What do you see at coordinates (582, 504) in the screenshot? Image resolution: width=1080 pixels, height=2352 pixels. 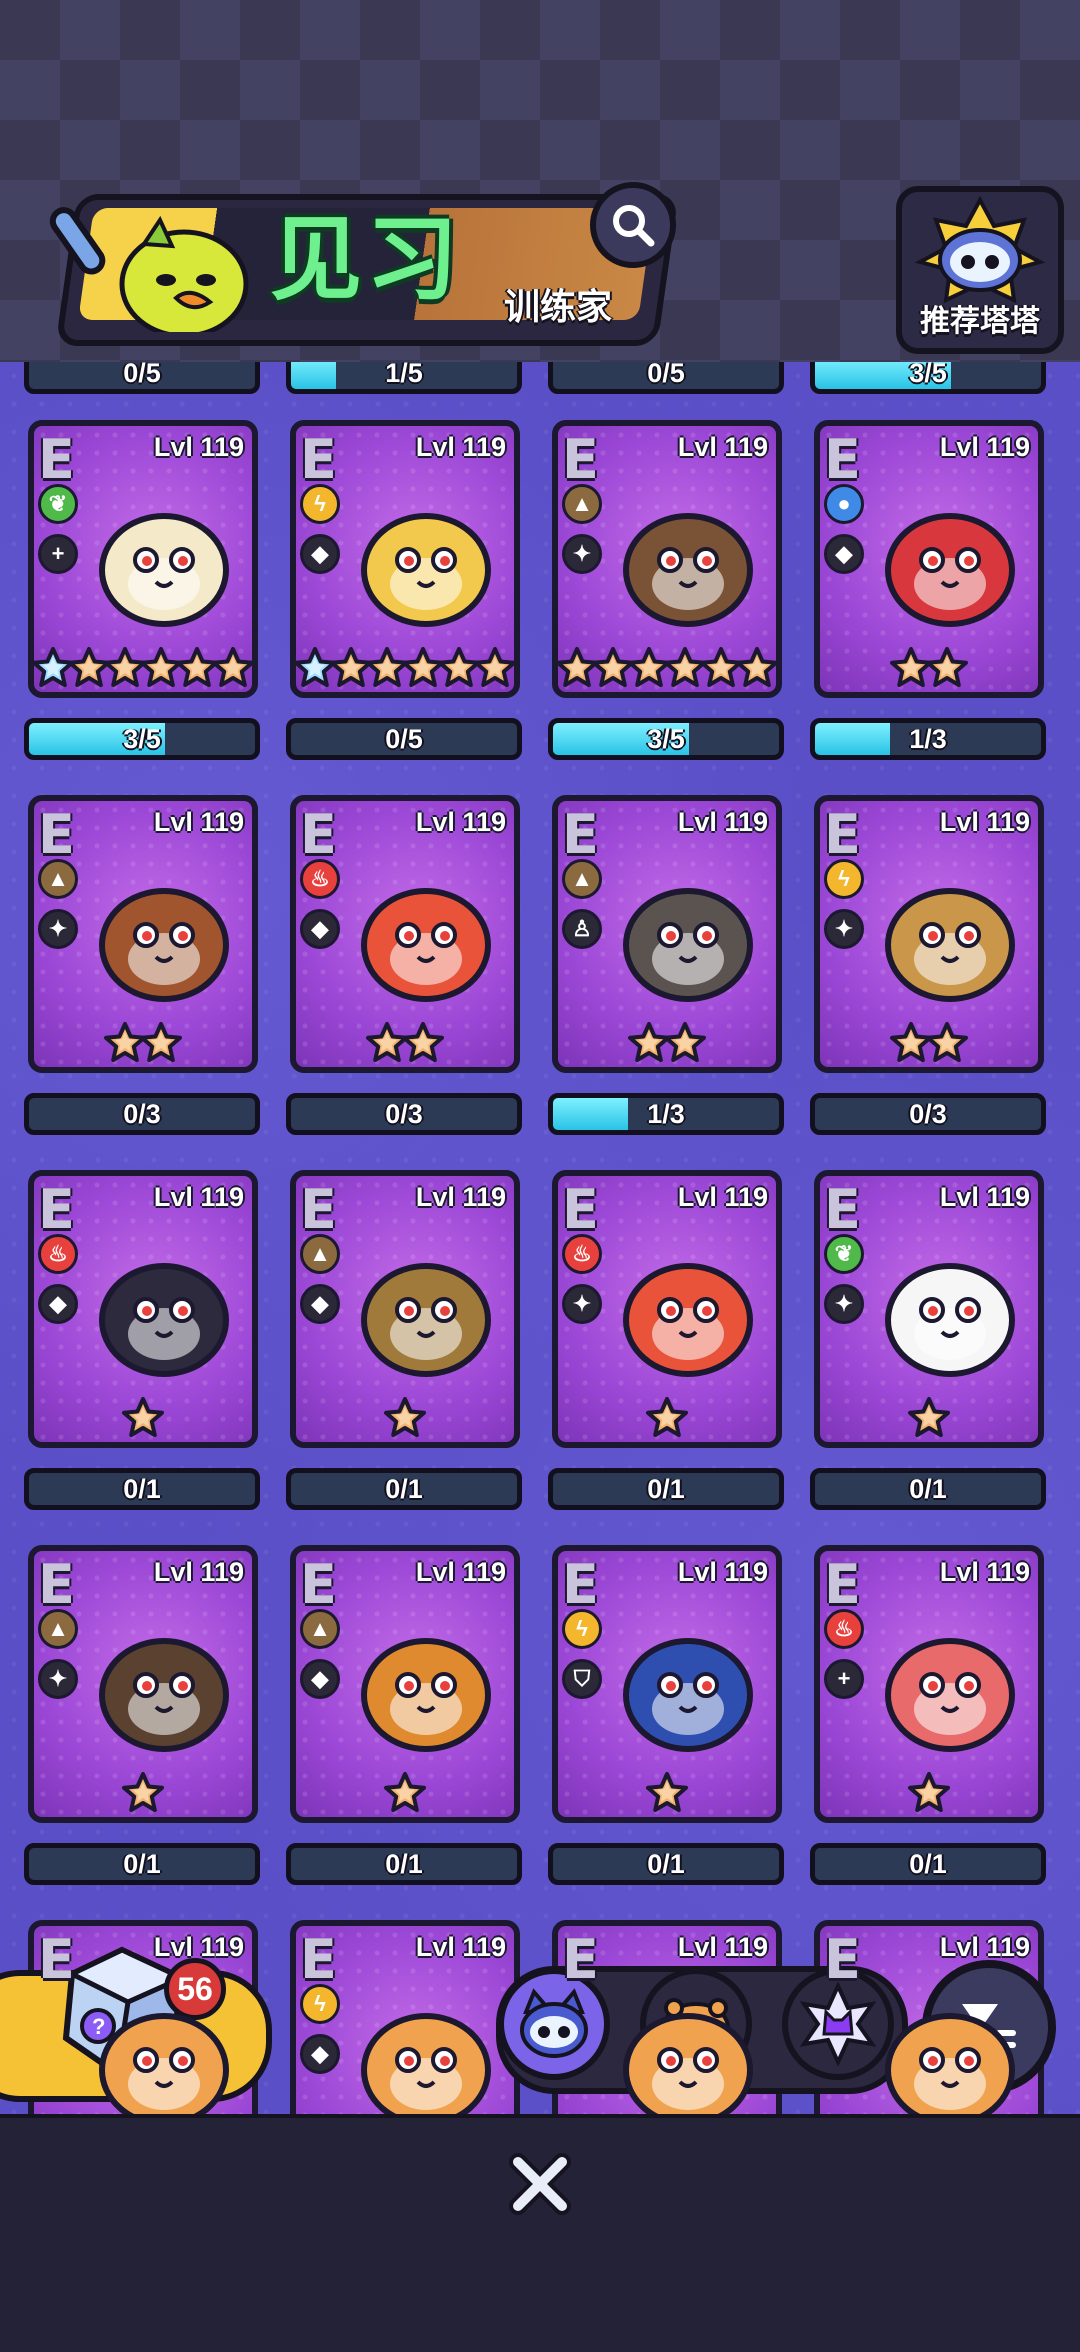 I see `earth-element-icon: ▲` at bounding box center [582, 504].